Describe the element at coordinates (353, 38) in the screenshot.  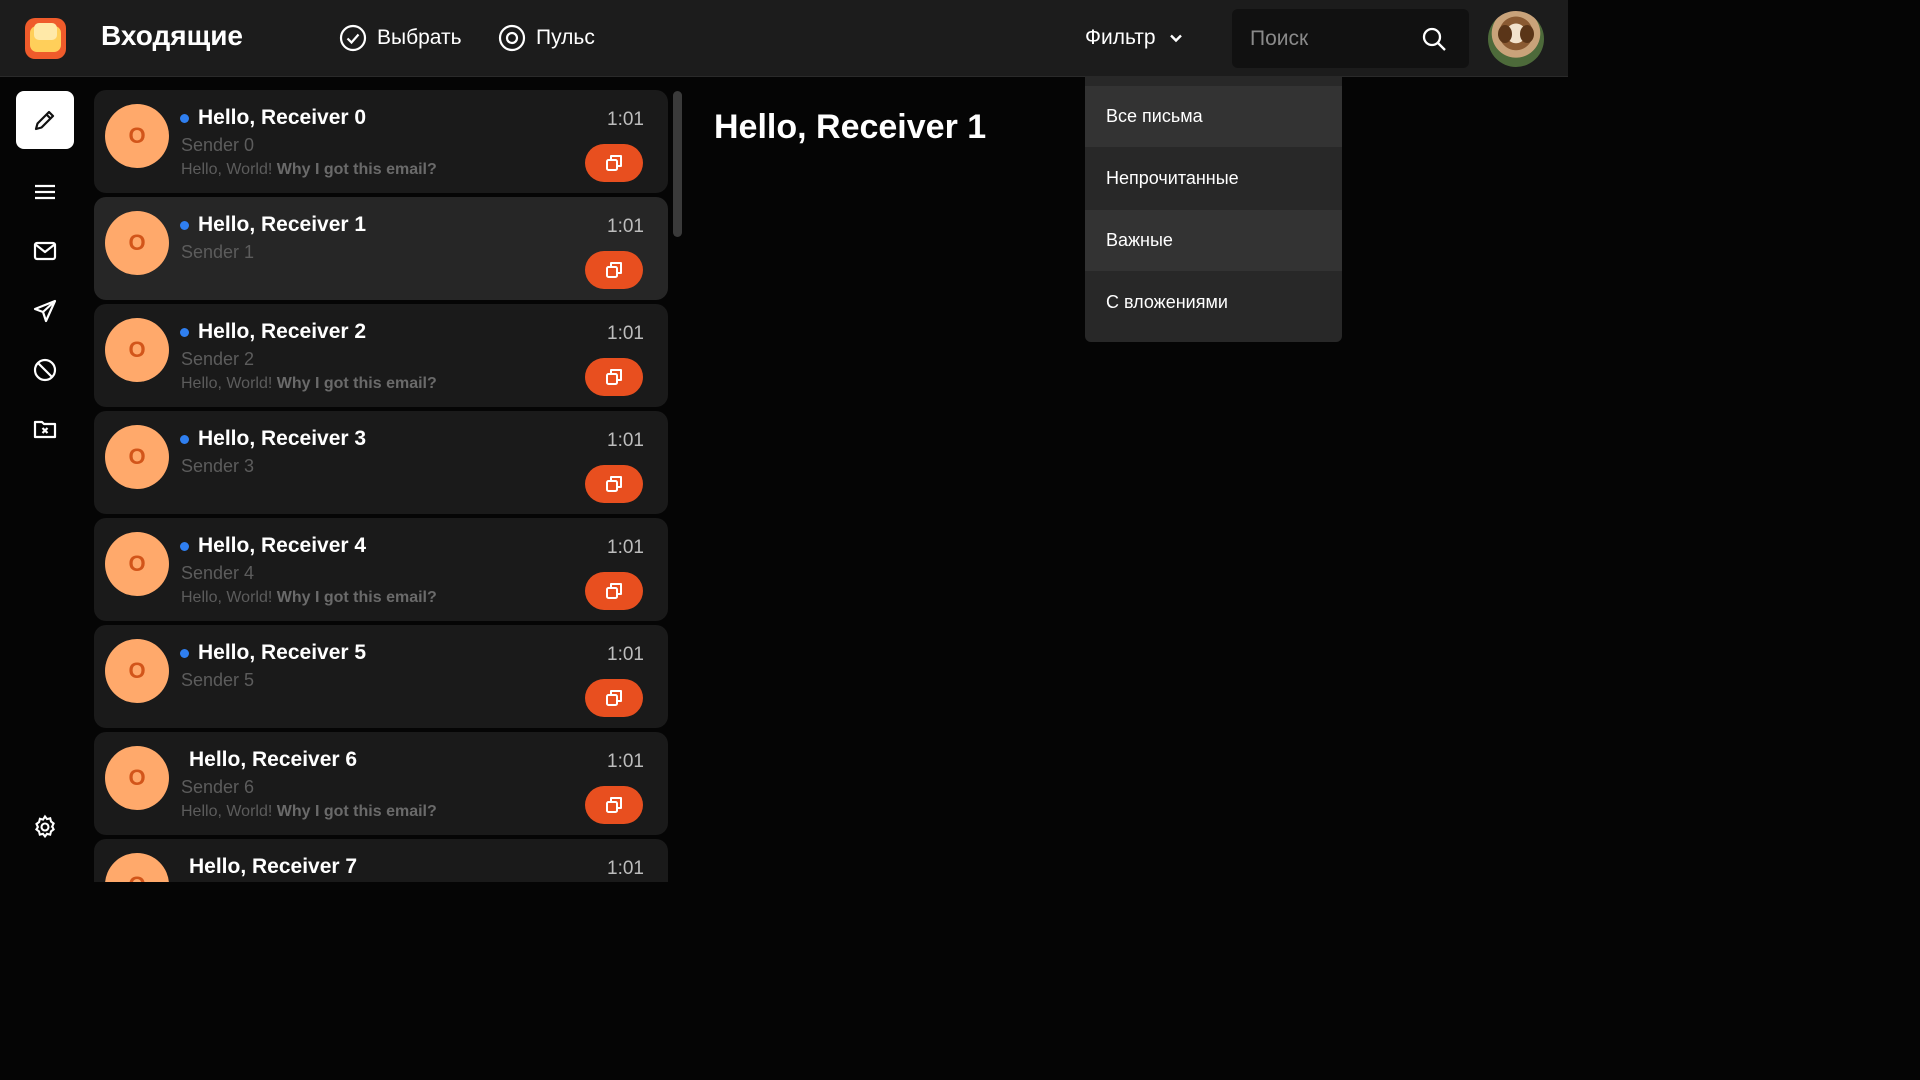
I see `check-circle-icon` at that location.